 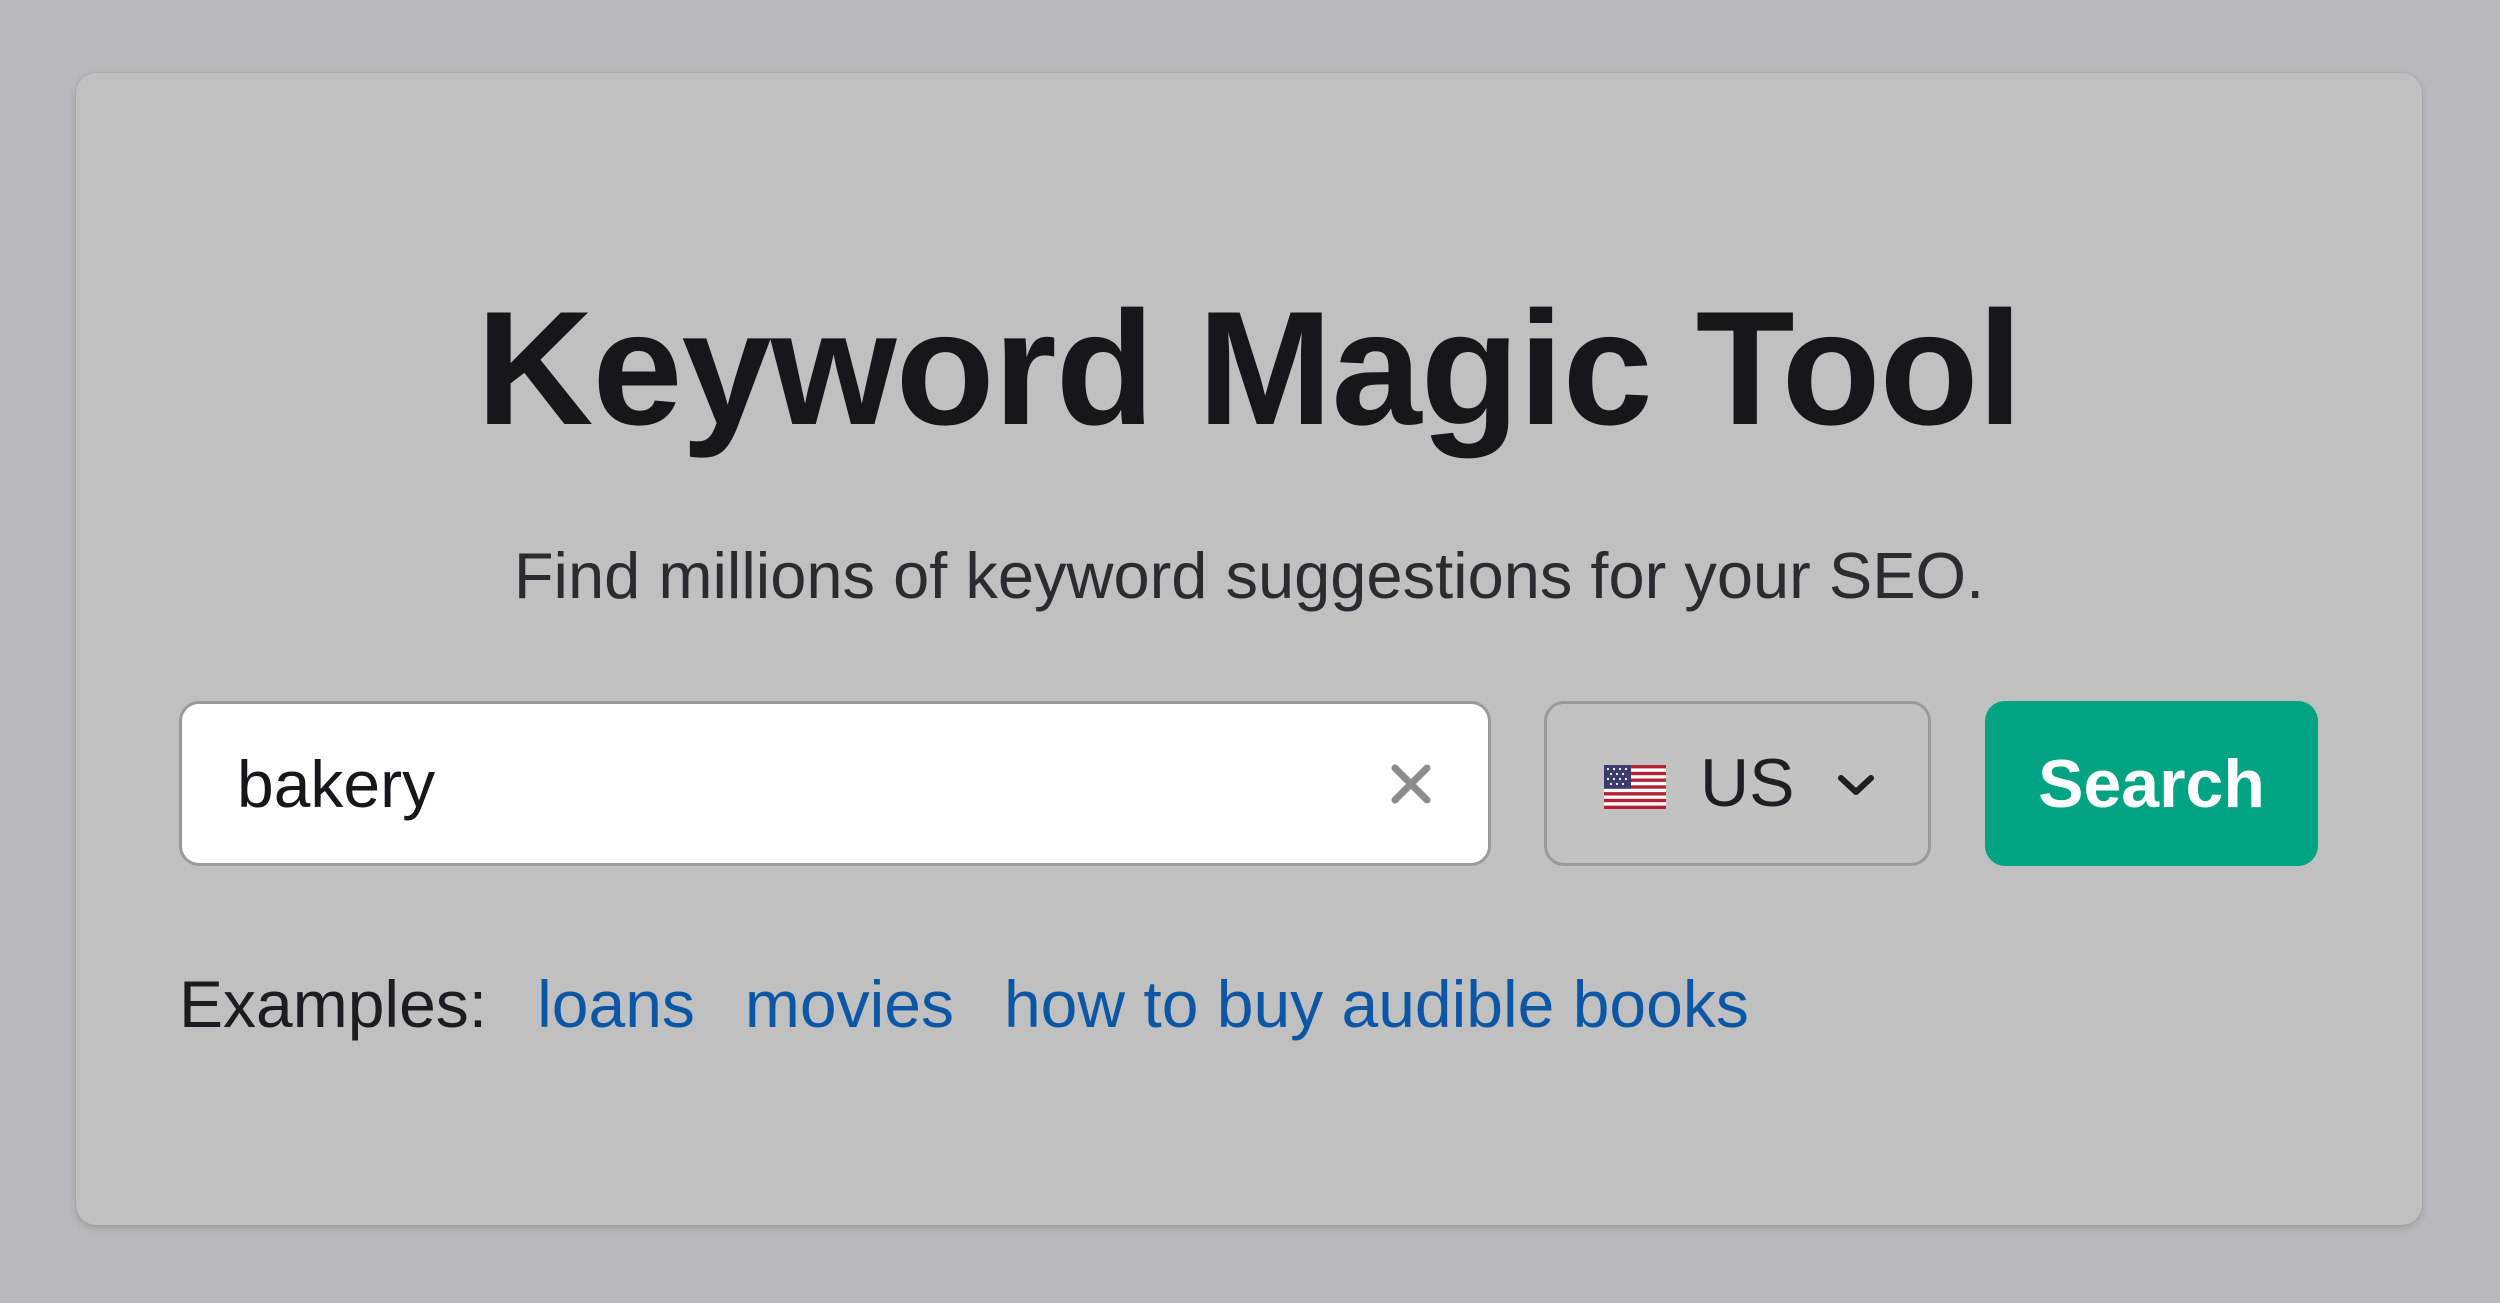 I want to click on us-flag-icon, so click(x=1635, y=787).